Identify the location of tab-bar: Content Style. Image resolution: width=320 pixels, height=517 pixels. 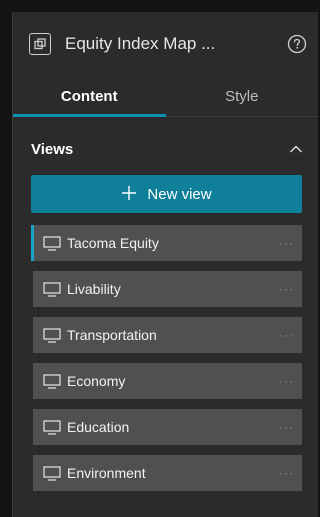
(165, 96).